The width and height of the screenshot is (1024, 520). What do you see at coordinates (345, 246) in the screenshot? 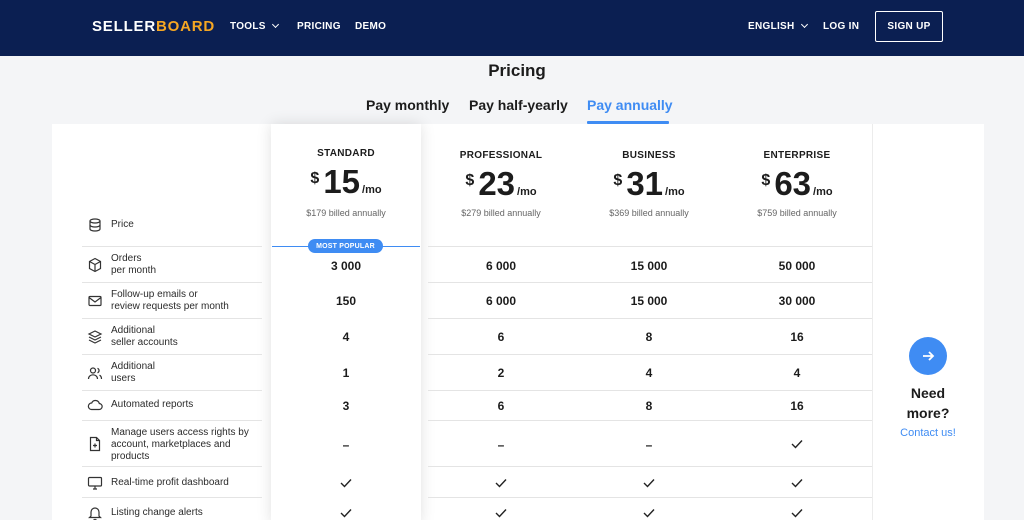
I see `most-popular-badge: MOST POPULAR` at bounding box center [345, 246].